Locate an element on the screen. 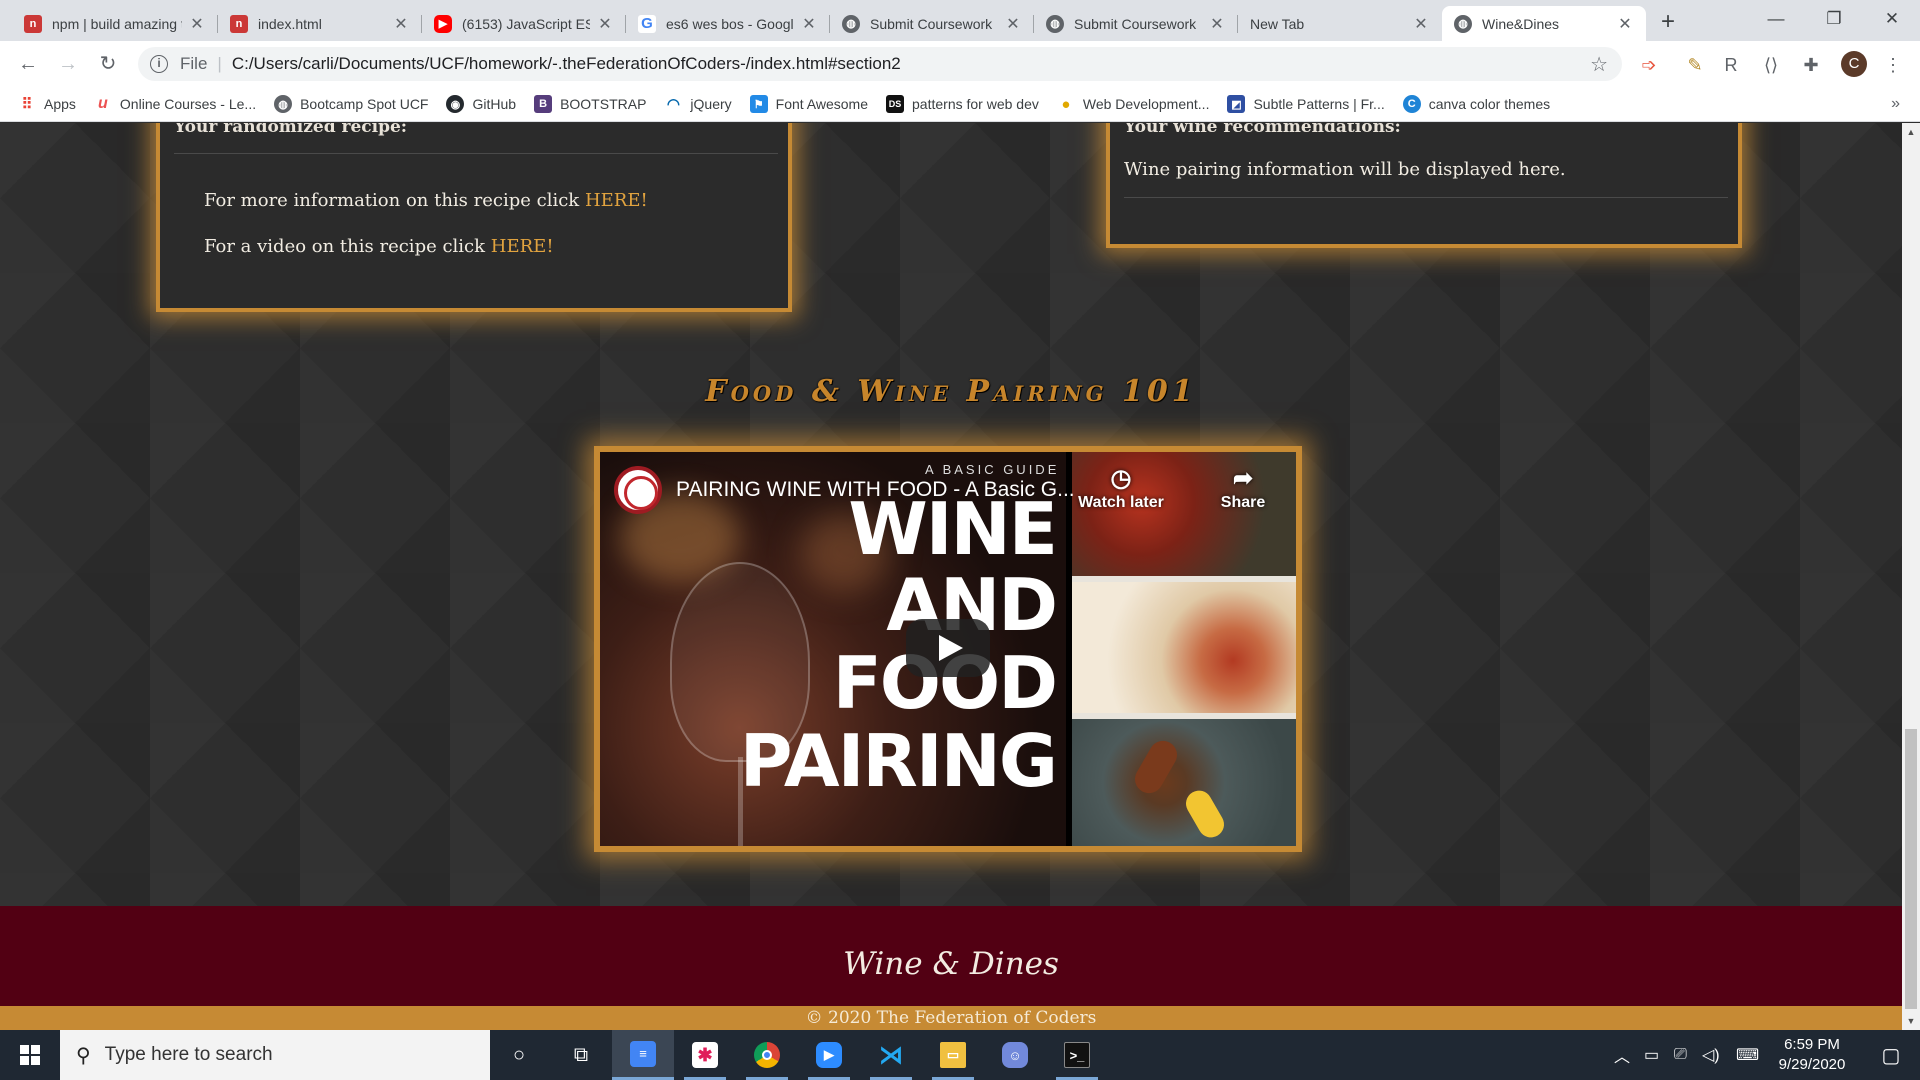 The width and height of the screenshot is (1920, 1080). more-bookmarks-icon: » is located at coordinates (1895, 104).